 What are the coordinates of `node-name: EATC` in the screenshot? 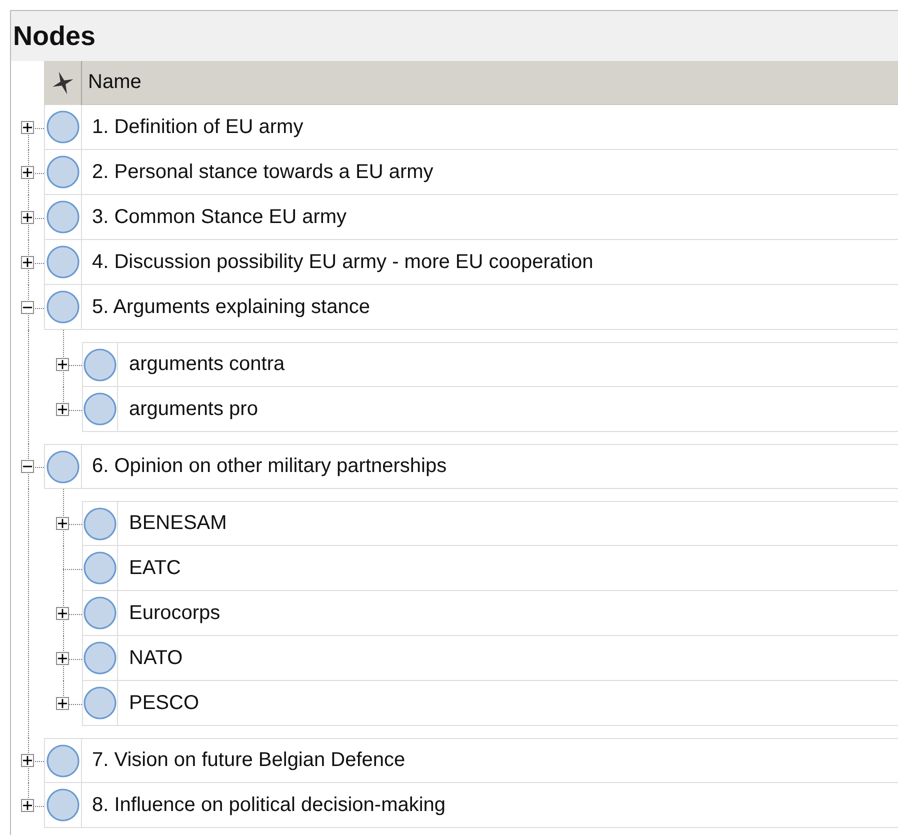 It's located at (508, 568).